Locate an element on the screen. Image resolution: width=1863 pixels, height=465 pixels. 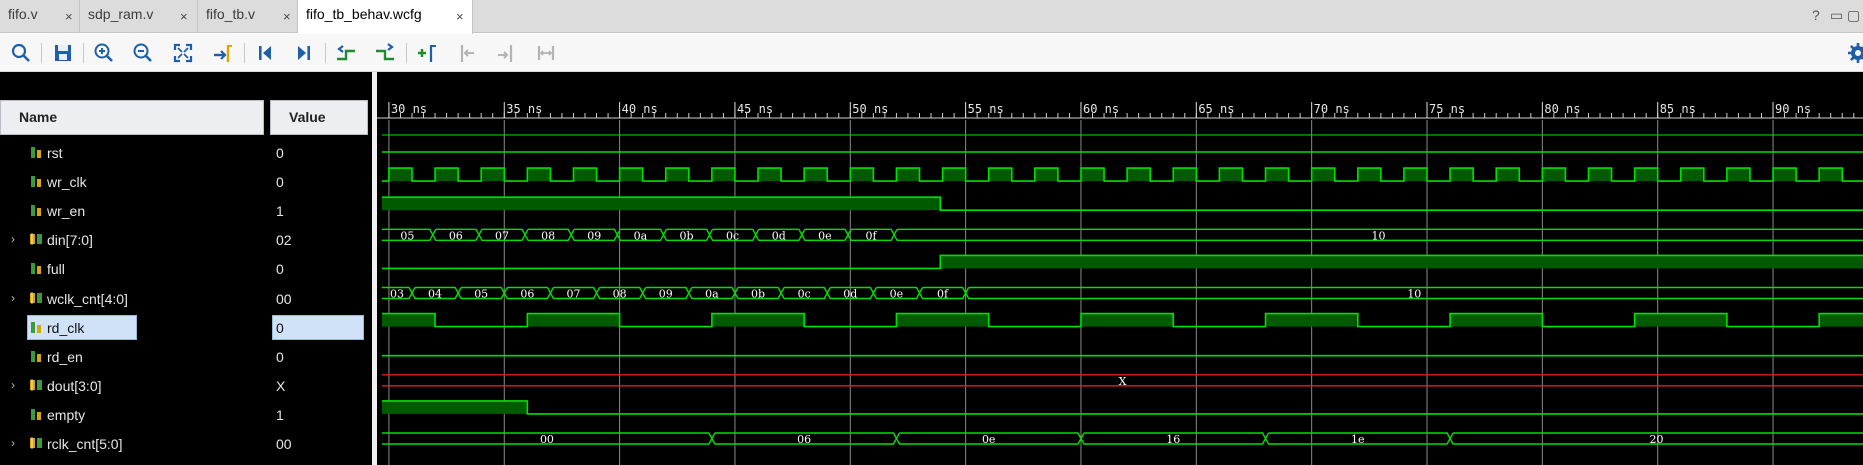
signal-value: 0 is located at coordinates (280, 356).